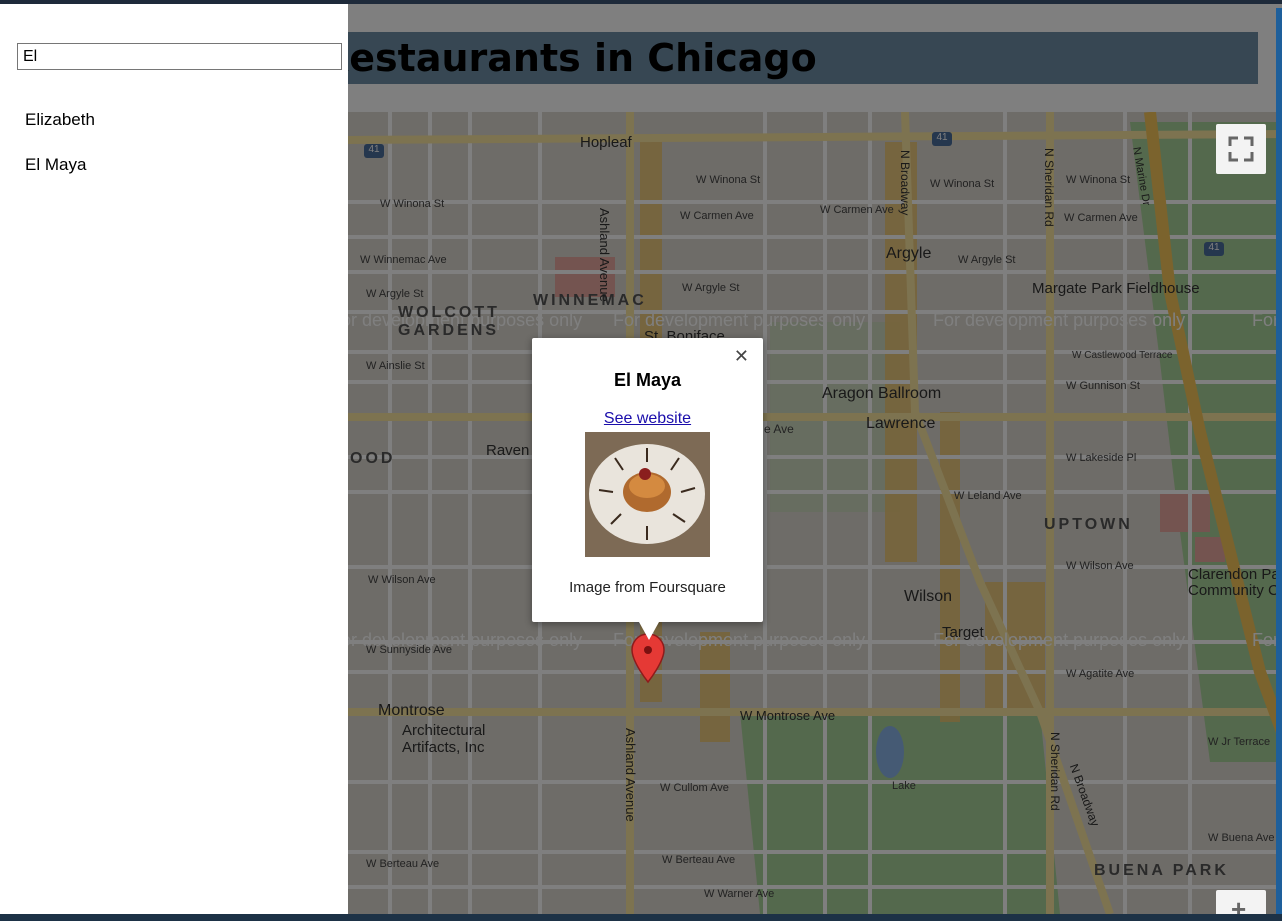  I want to click on fullscreen-icon, so click(1241, 149).